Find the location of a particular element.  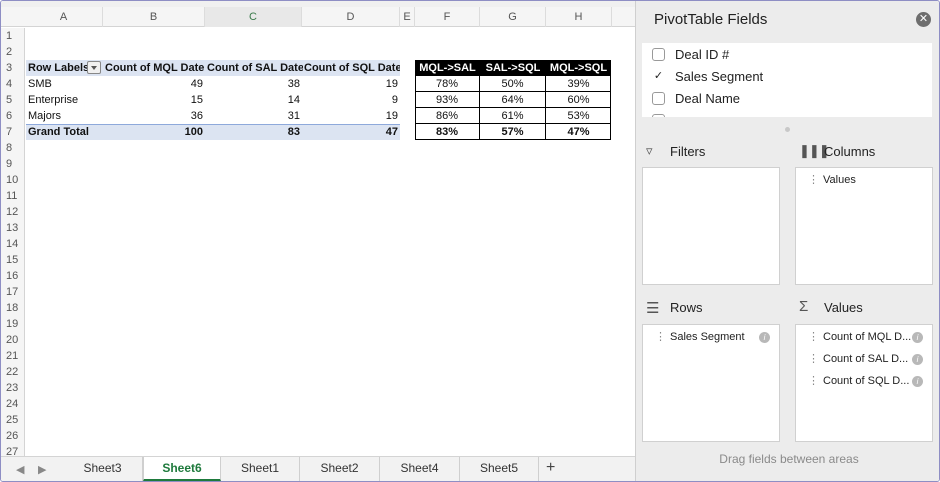

row-header: 7 is located at coordinates (12, 132).